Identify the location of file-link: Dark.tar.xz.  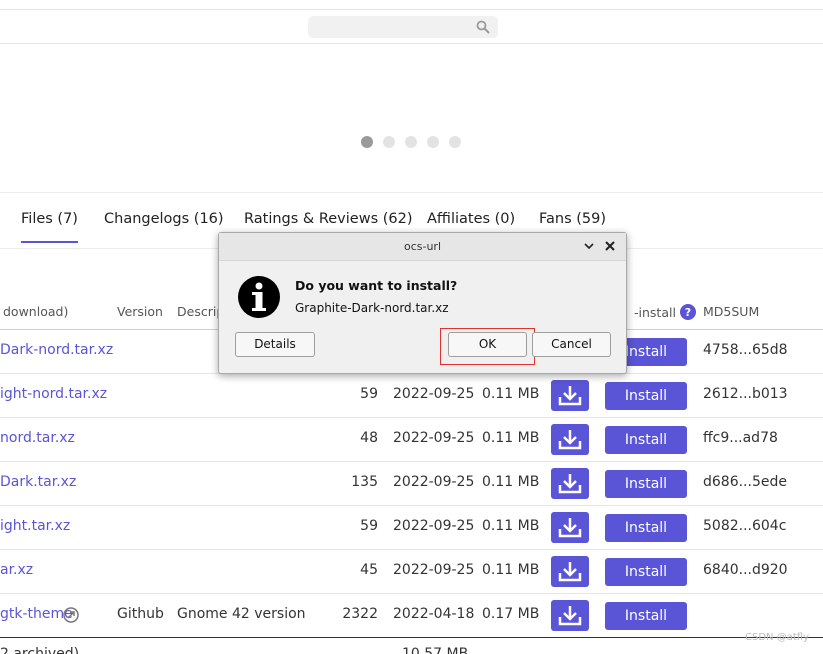
(38, 482).